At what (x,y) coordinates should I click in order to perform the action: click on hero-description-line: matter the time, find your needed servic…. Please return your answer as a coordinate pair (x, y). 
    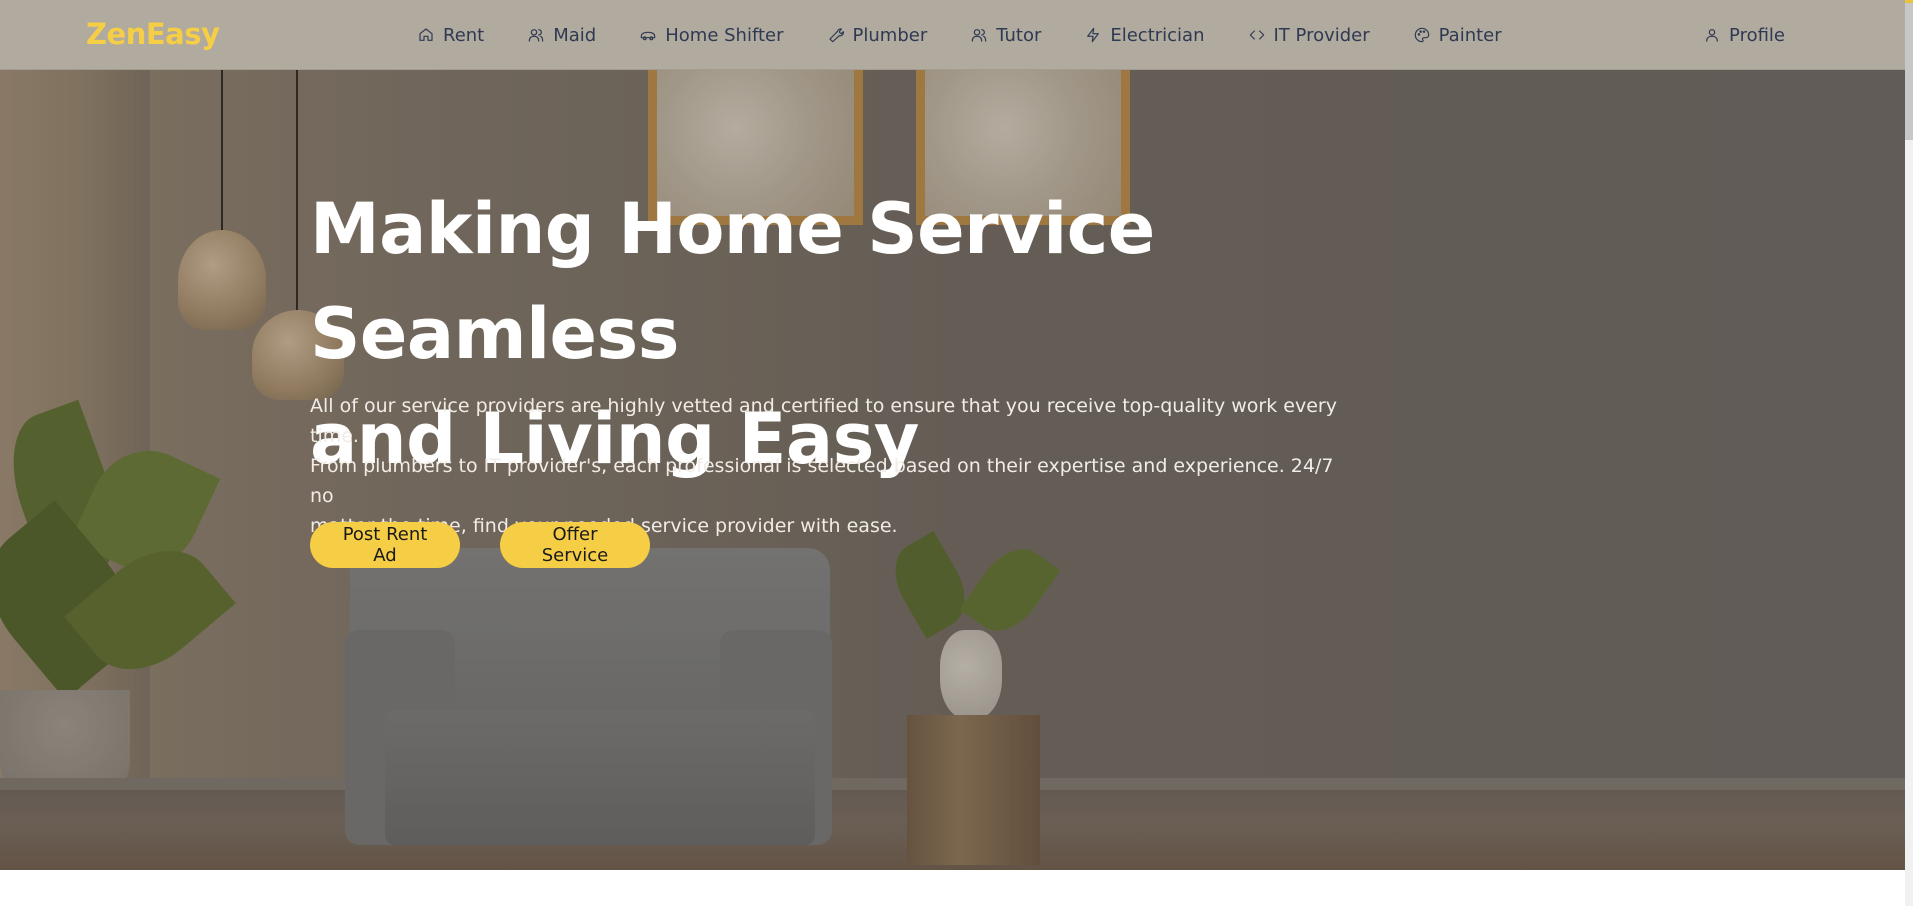
    Looking at the image, I should click on (604, 526).